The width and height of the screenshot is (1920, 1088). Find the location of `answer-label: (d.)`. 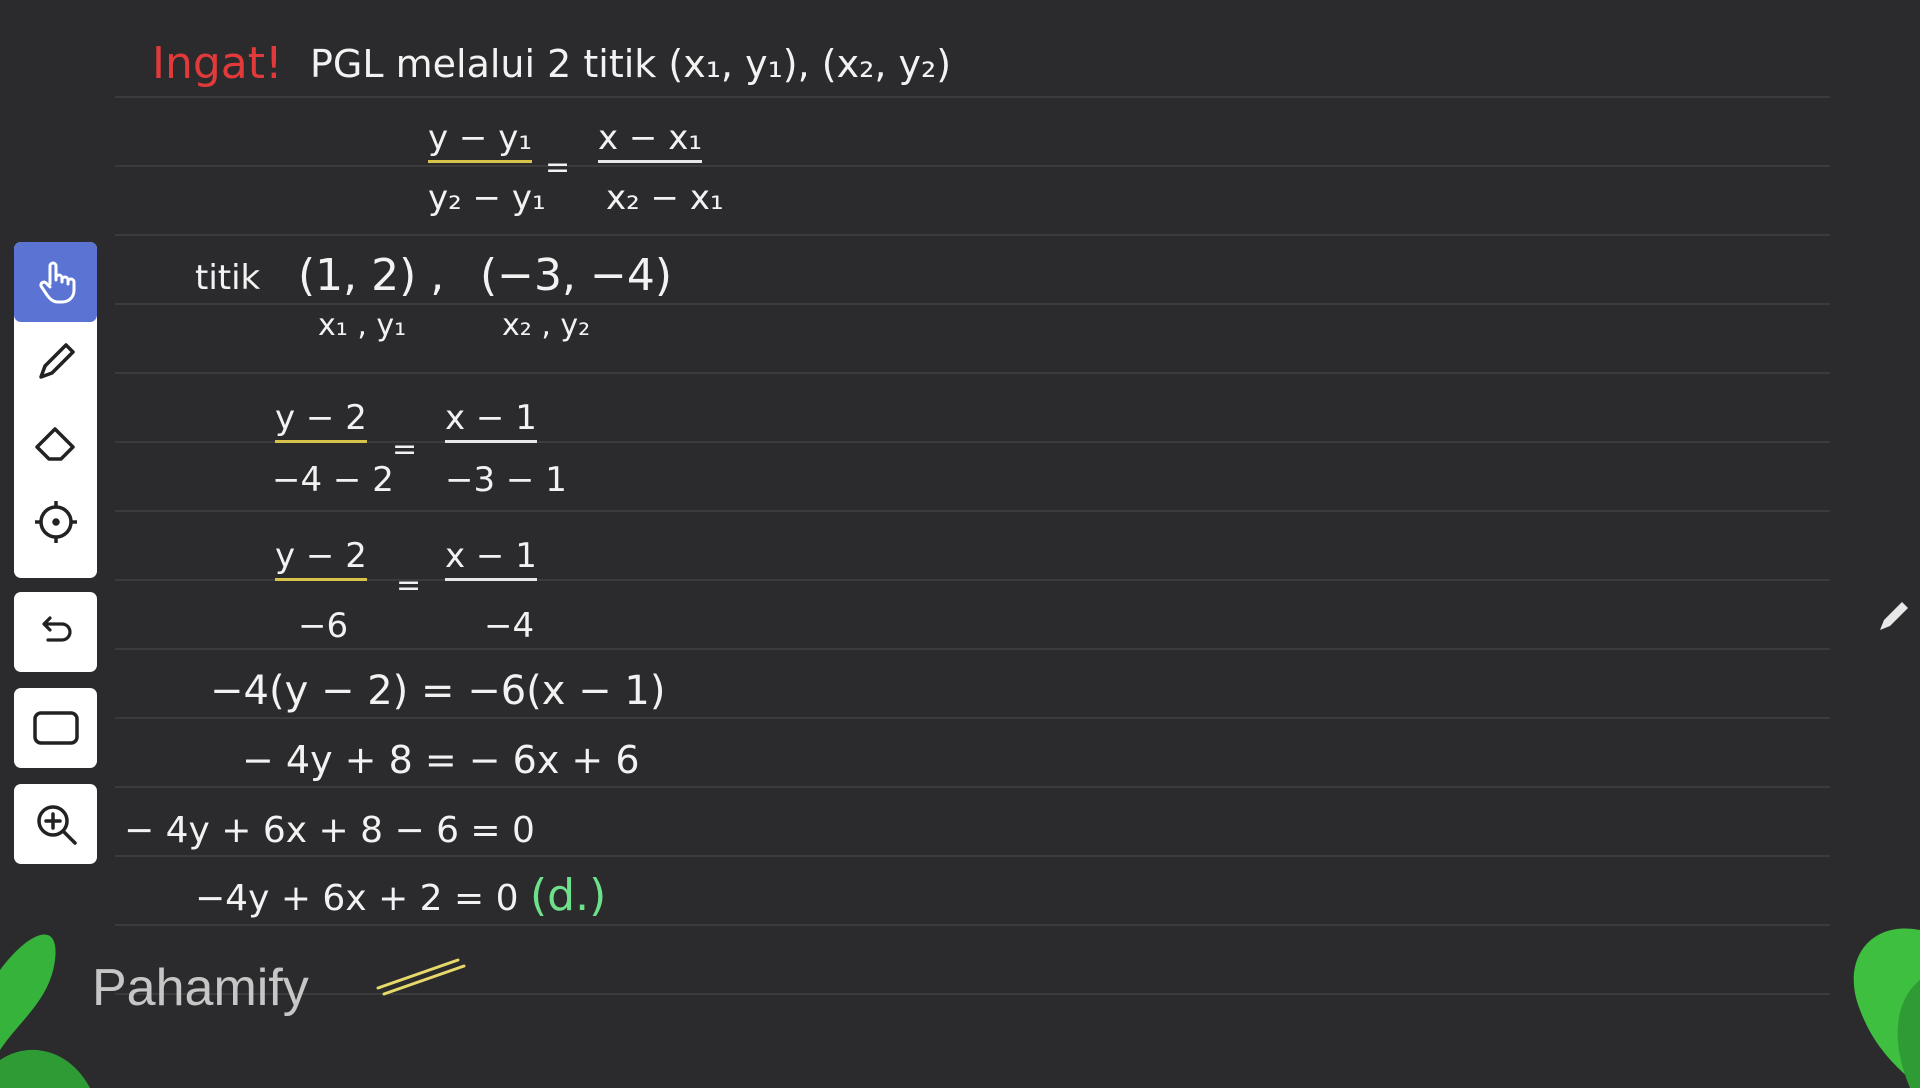

answer-label: (d.) is located at coordinates (568, 895).